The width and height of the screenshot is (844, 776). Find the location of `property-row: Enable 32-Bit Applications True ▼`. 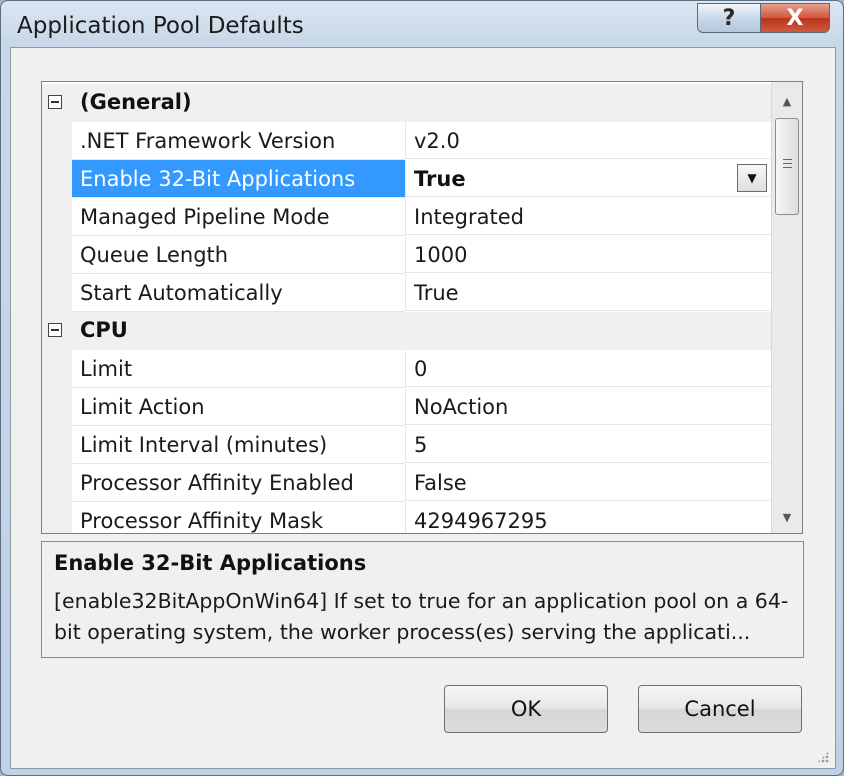

property-row: Enable 32-Bit Applications True ▼ is located at coordinates (406, 179).